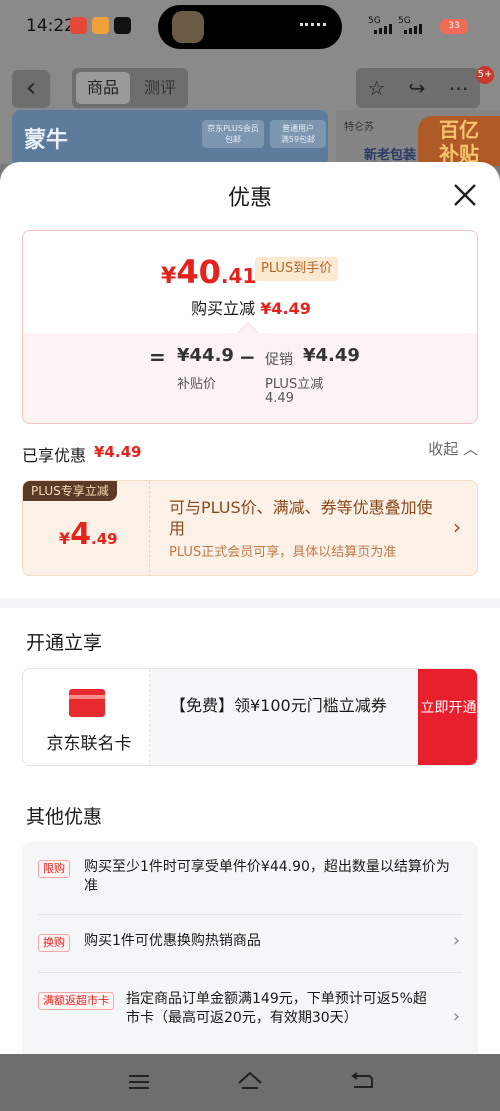  What do you see at coordinates (160, 88) in the screenshot?
I see `tab-review: 测评` at bounding box center [160, 88].